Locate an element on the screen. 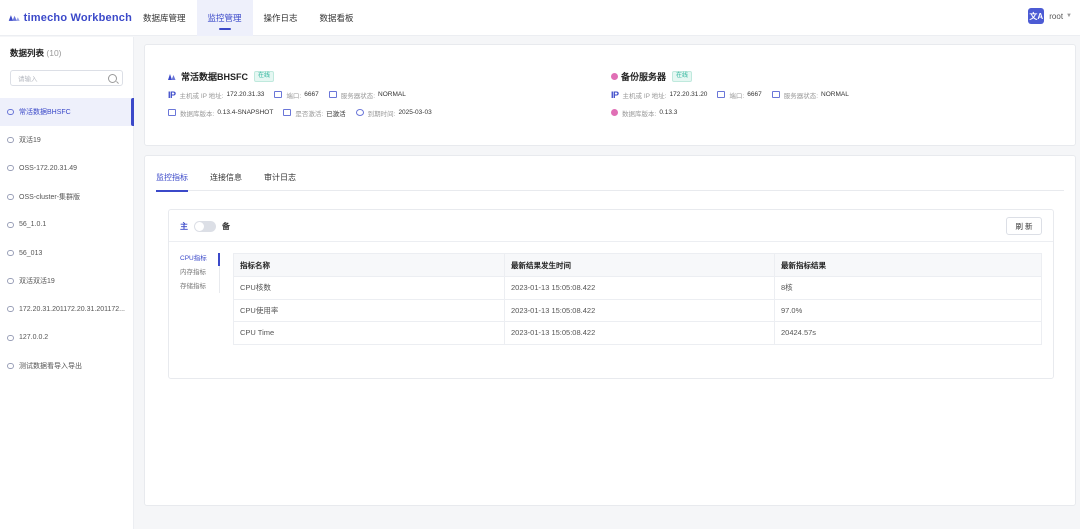  sidebar-item-label: 双活双活19 is located at coordinates (37, 282).